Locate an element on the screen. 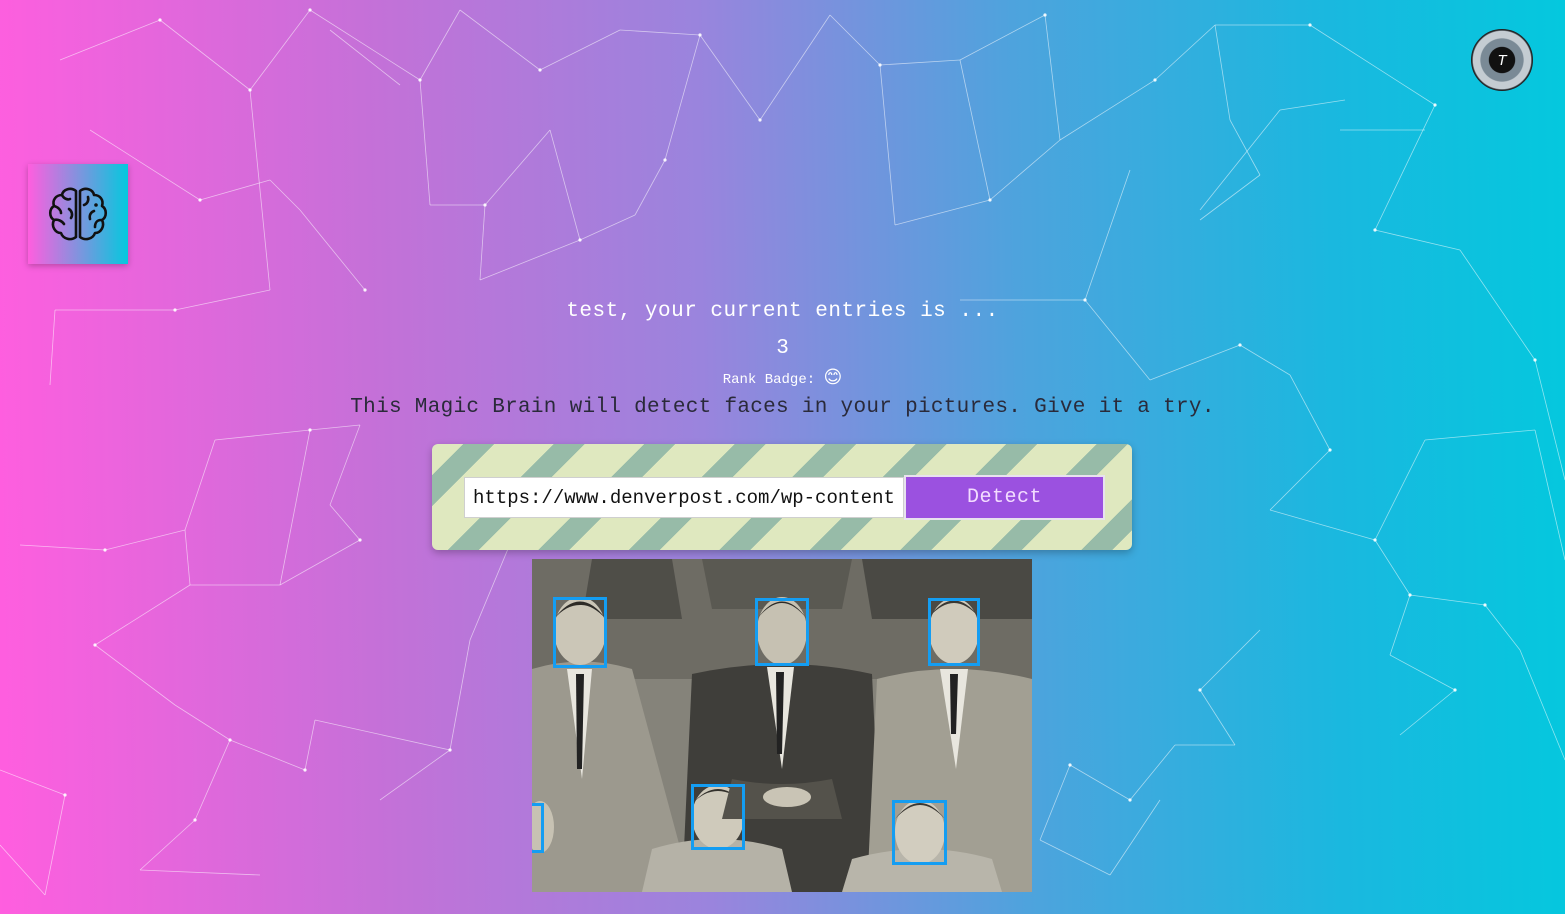 The image size is (1565, 914). rank-badge-label: Rank Badge: is located at coordinates (769, 380).